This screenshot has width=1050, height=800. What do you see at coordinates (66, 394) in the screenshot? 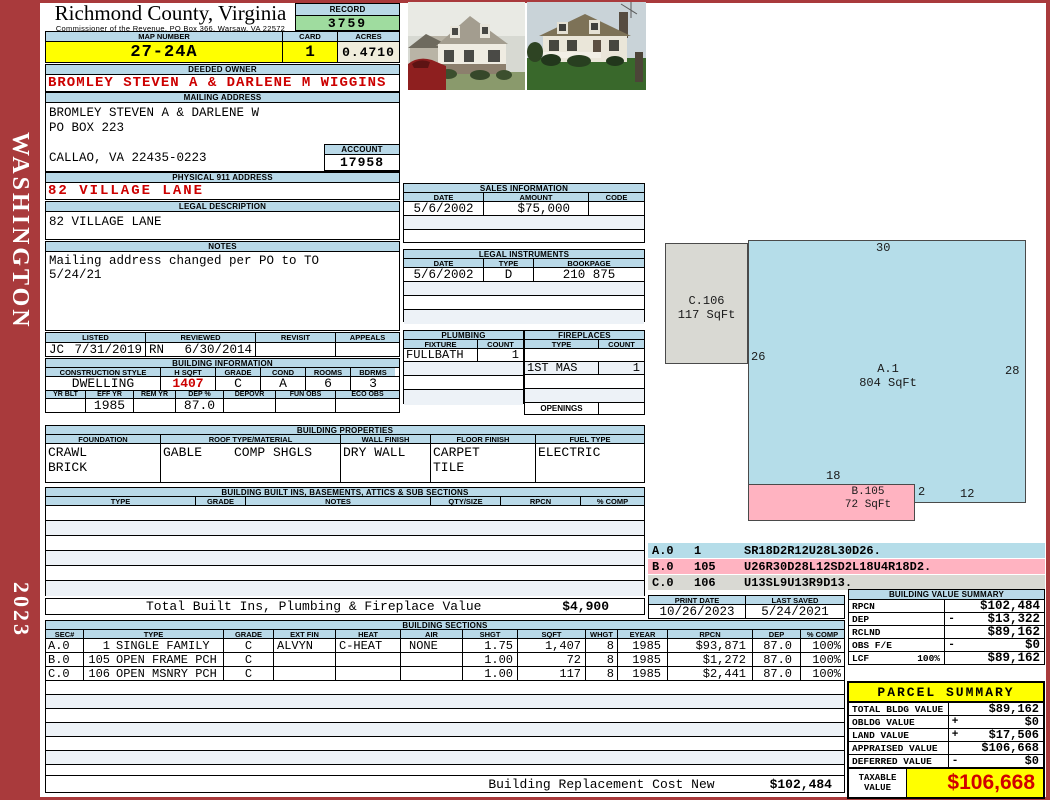
I see `yrblt-label: YR BLT` at bounding box center [66, 394].